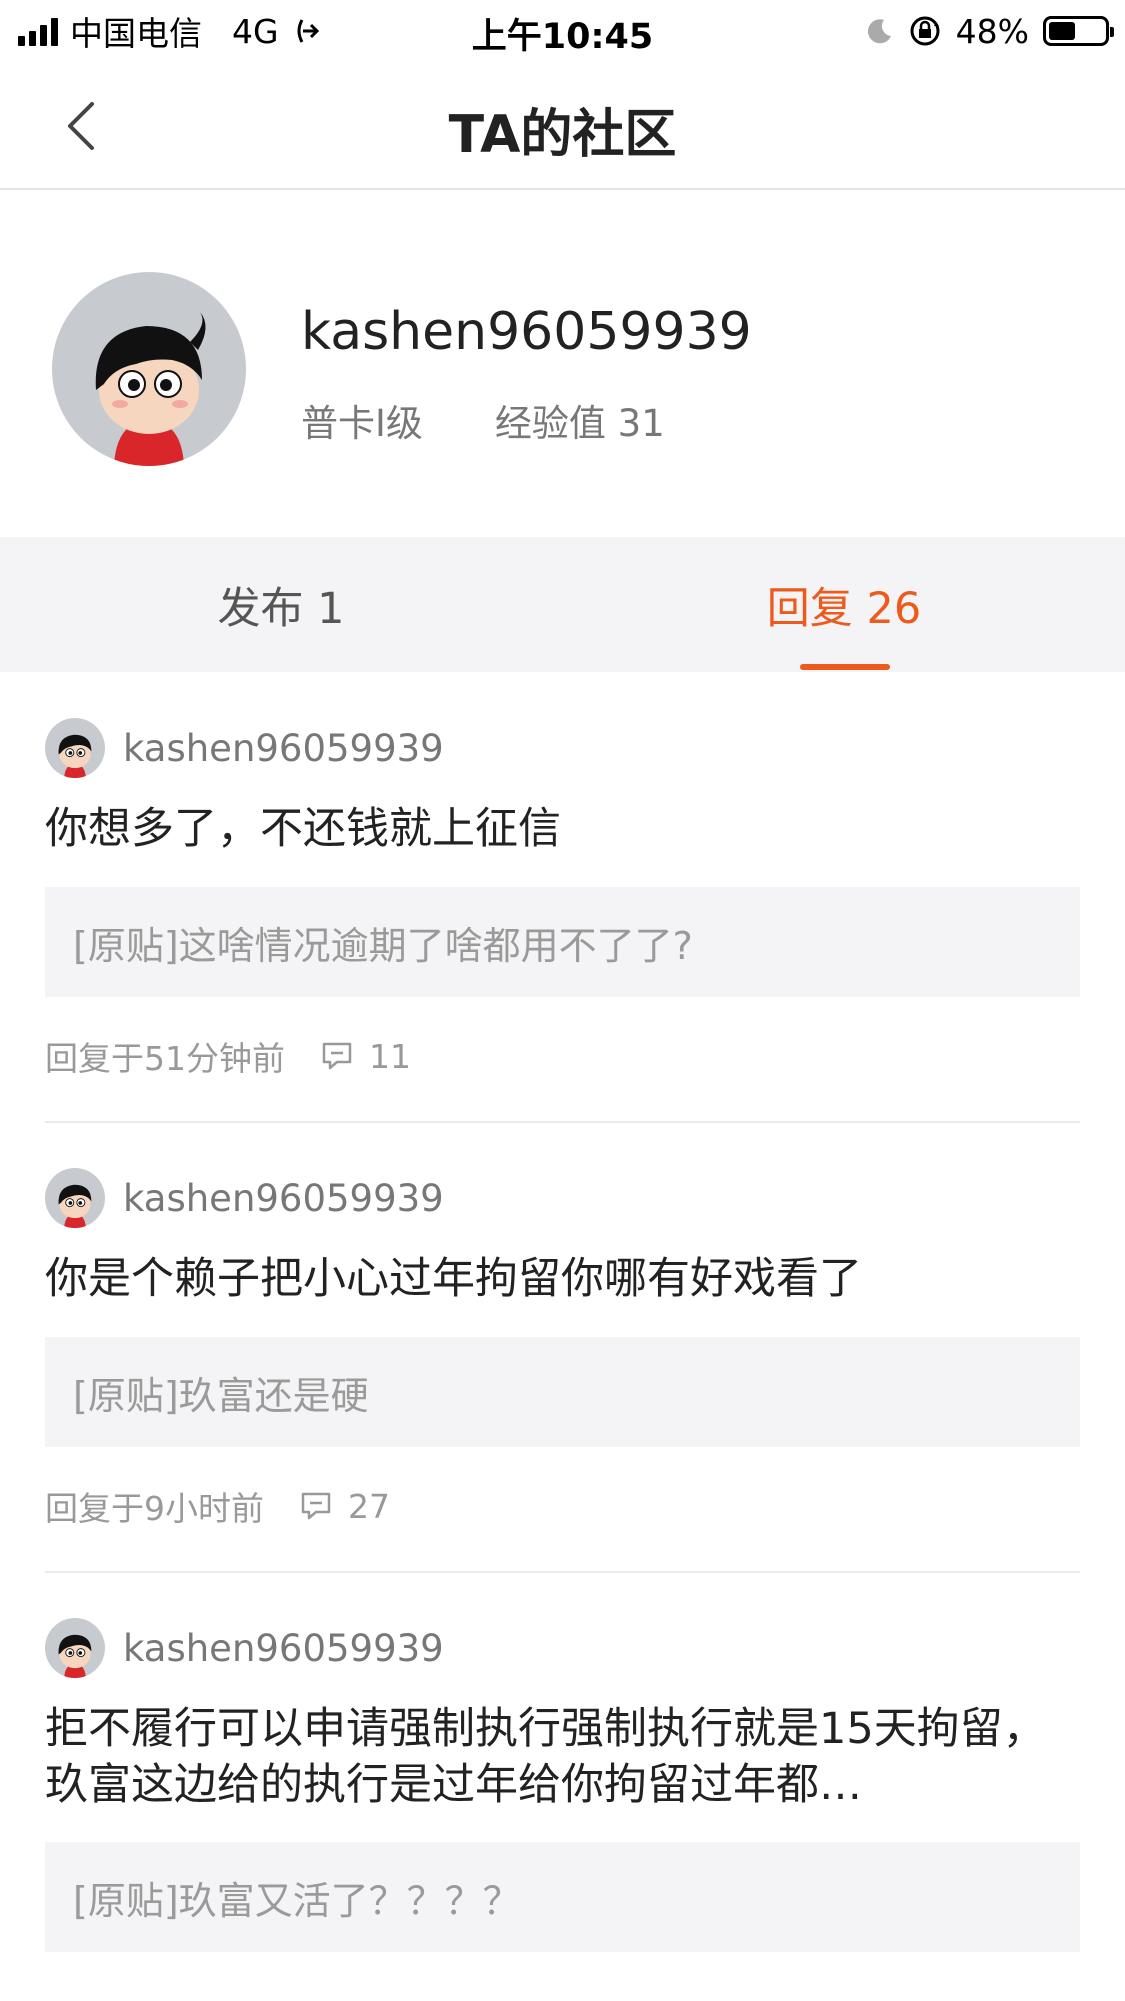 The image size is (1125, 2001). Describe the element at coordinates (165, 1058) in the screenshot. I see `reply-time: 回复于51分钟前` at that location.